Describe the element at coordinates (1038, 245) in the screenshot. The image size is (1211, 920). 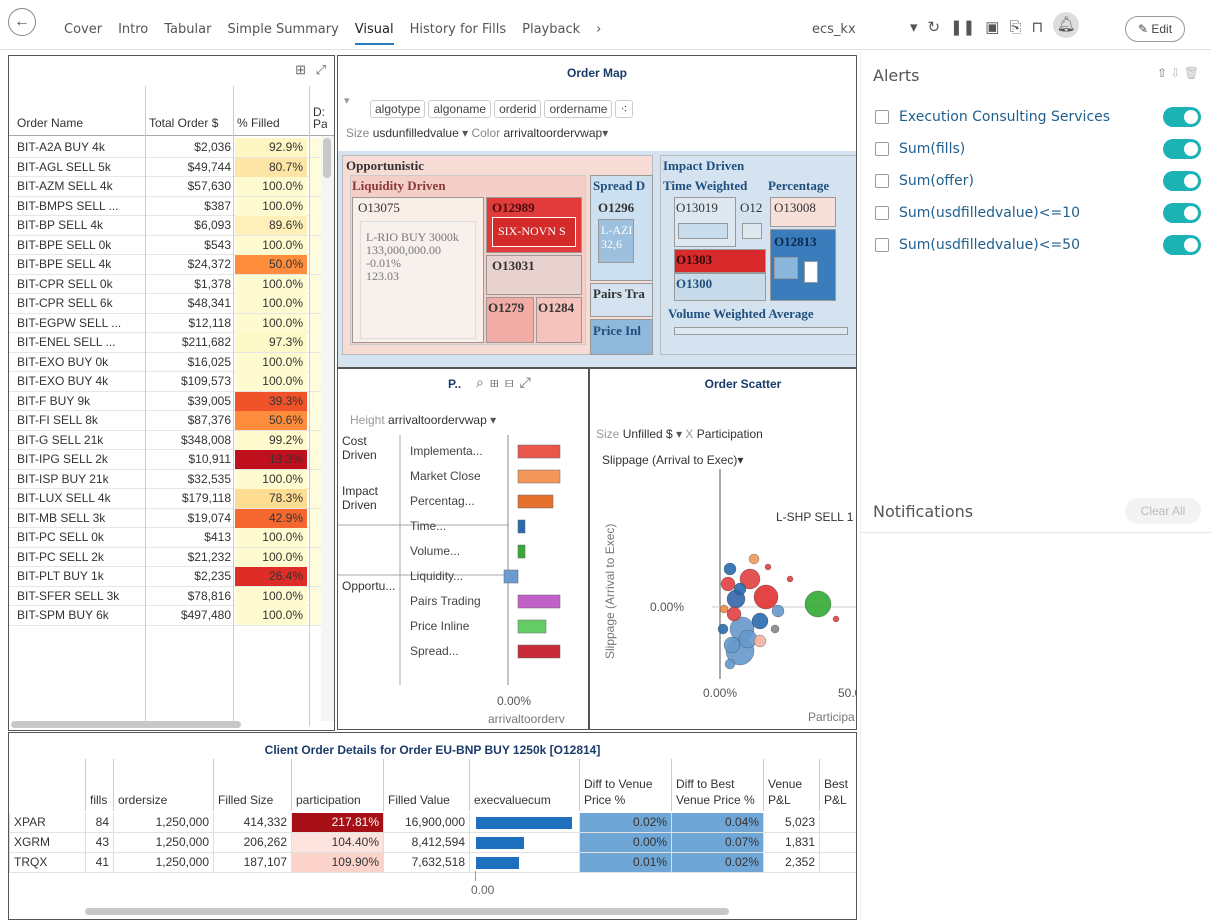
I see `alert-item: Sum(usdfilledvalue)<=50` at that location.